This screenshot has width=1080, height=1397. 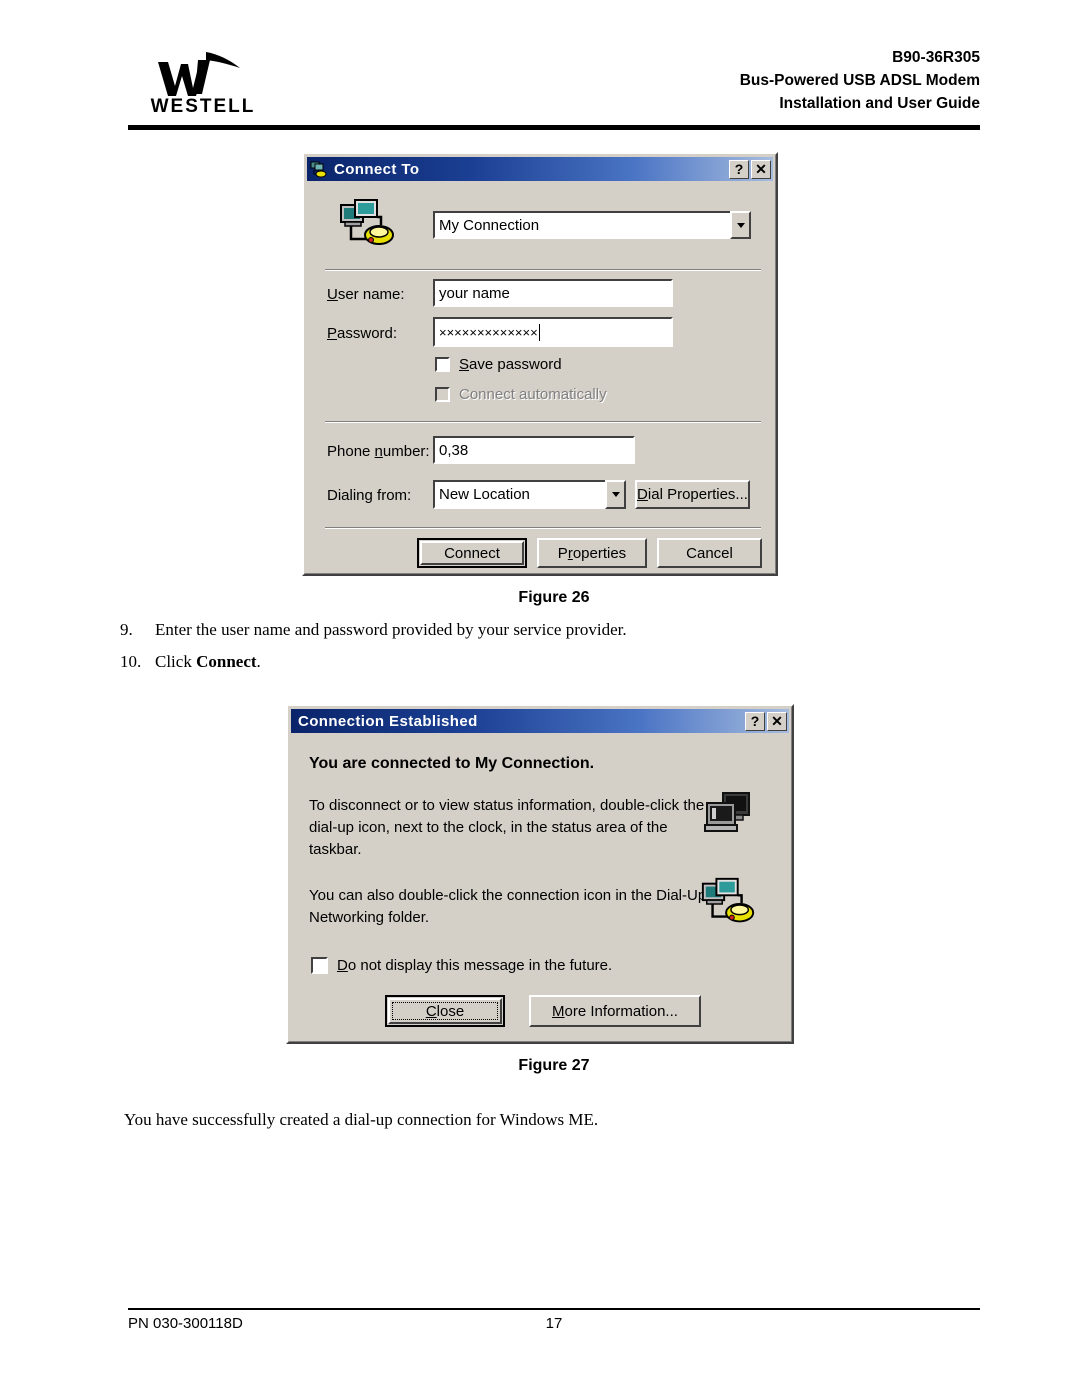 What do you see at coordinates (454, 450) in the screenshot?
I see `phone-number-value: 0,38` at bounding box center [454, 450].